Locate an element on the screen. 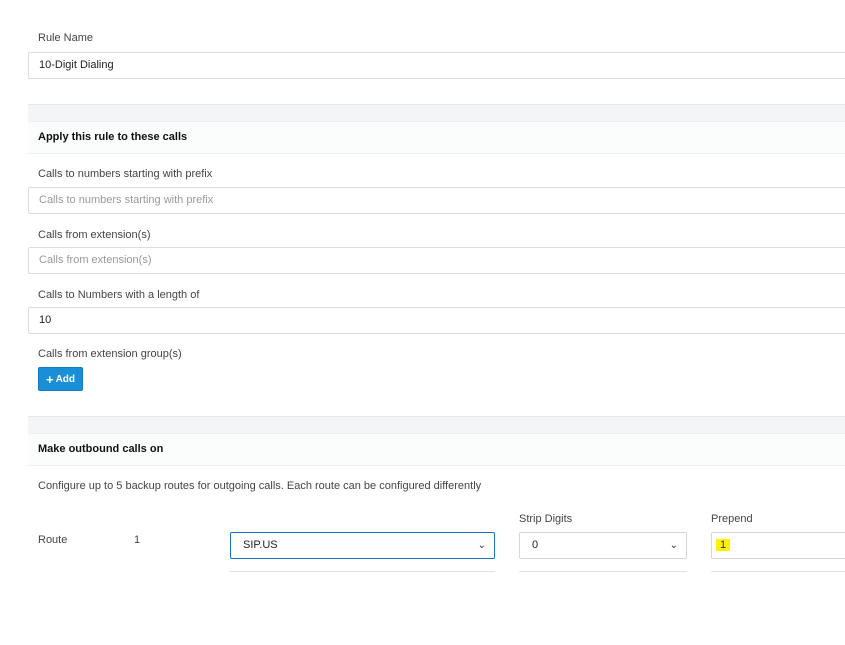  apply-section-title: Apply this rule to these calls is located at coordinates (113, 137).